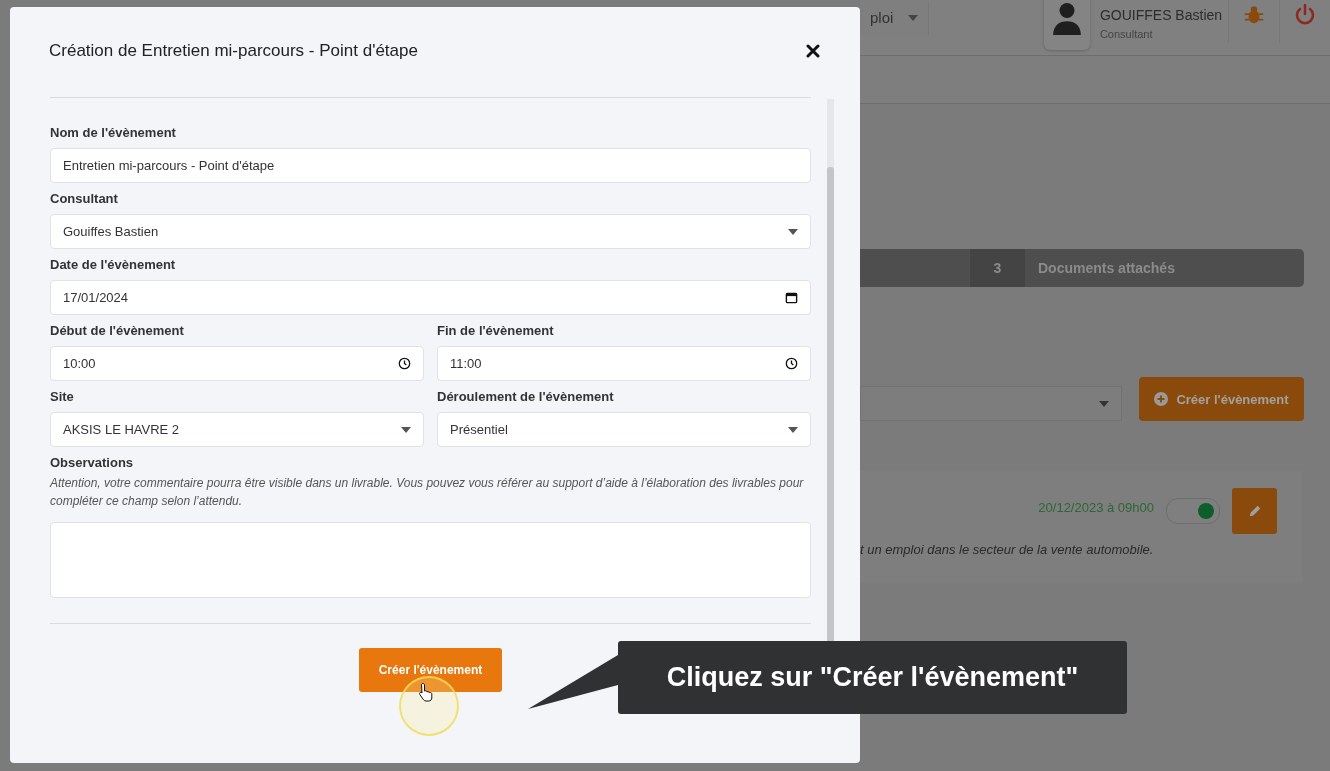  What do you see at coordinates (427, 492) in the screenshot?
I see `hint-text: Attention, votre commentaire pourra être visible dans un livrable. Vous pouvez vous référer au support d’aide à l’élaboration des livrables pour compléter ce champ selon l’attendu.` at bounding box center [427, 492].